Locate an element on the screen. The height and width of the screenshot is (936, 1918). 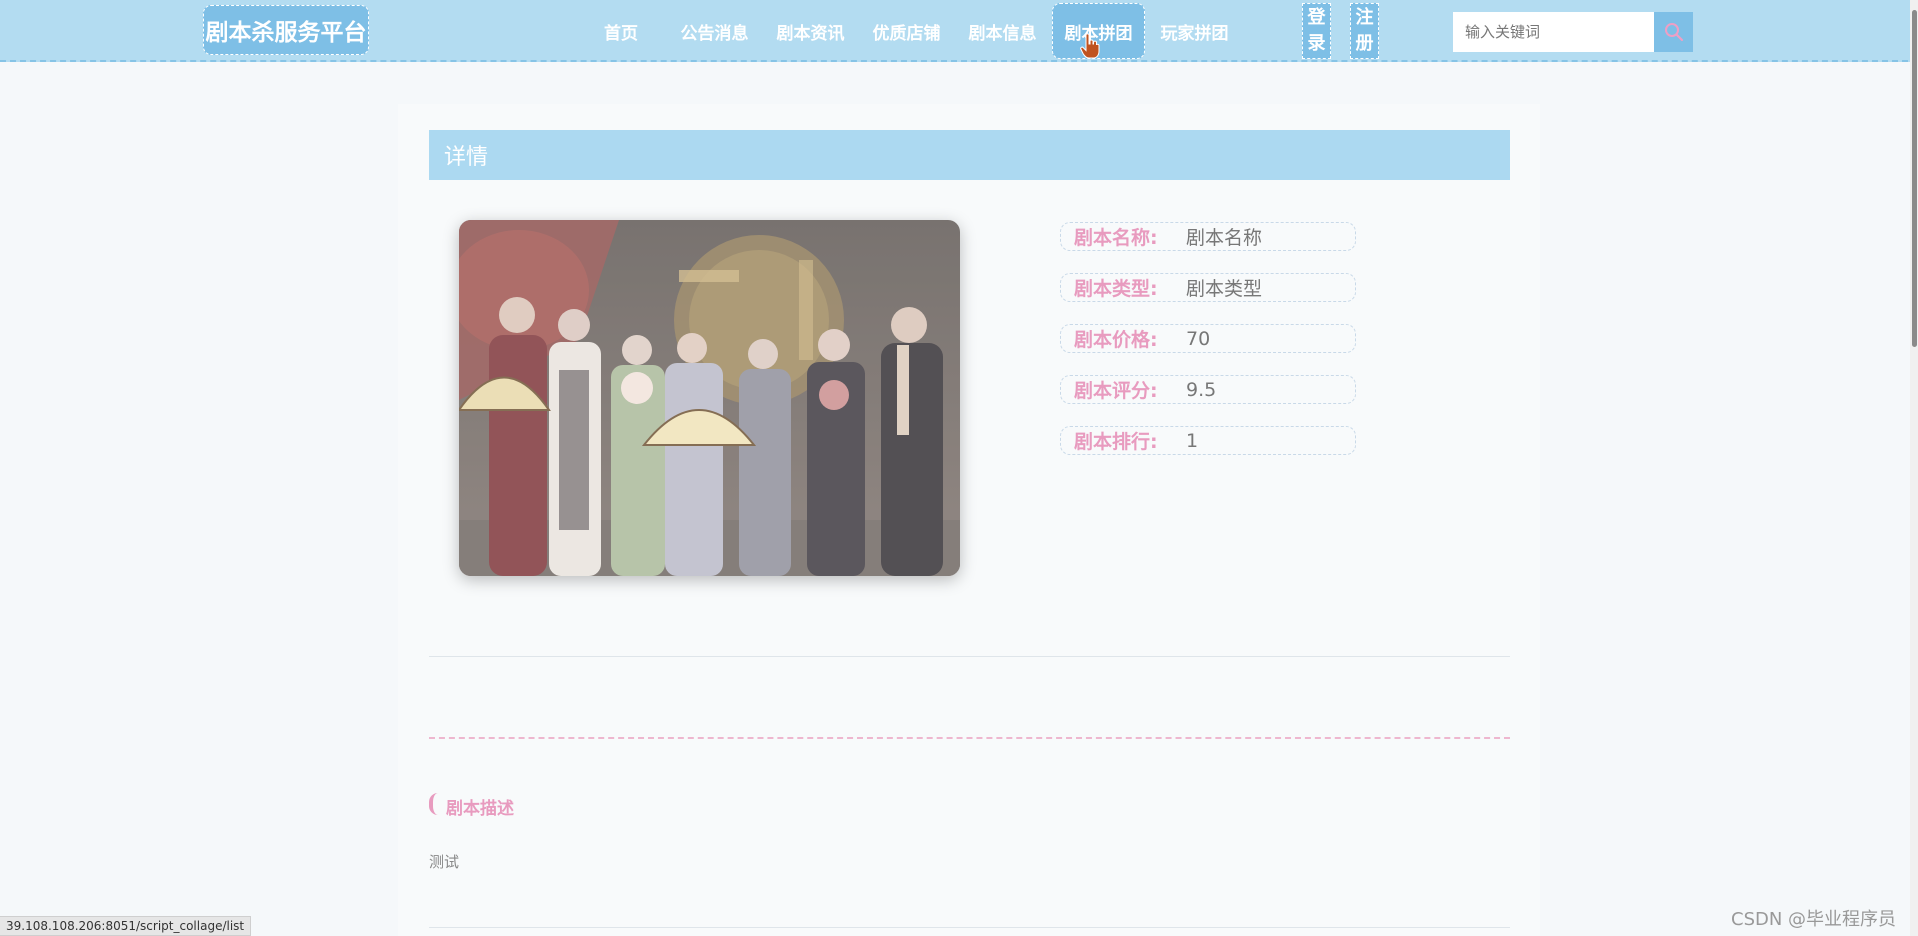
script-cover-image is located at coordinates (709, 398).